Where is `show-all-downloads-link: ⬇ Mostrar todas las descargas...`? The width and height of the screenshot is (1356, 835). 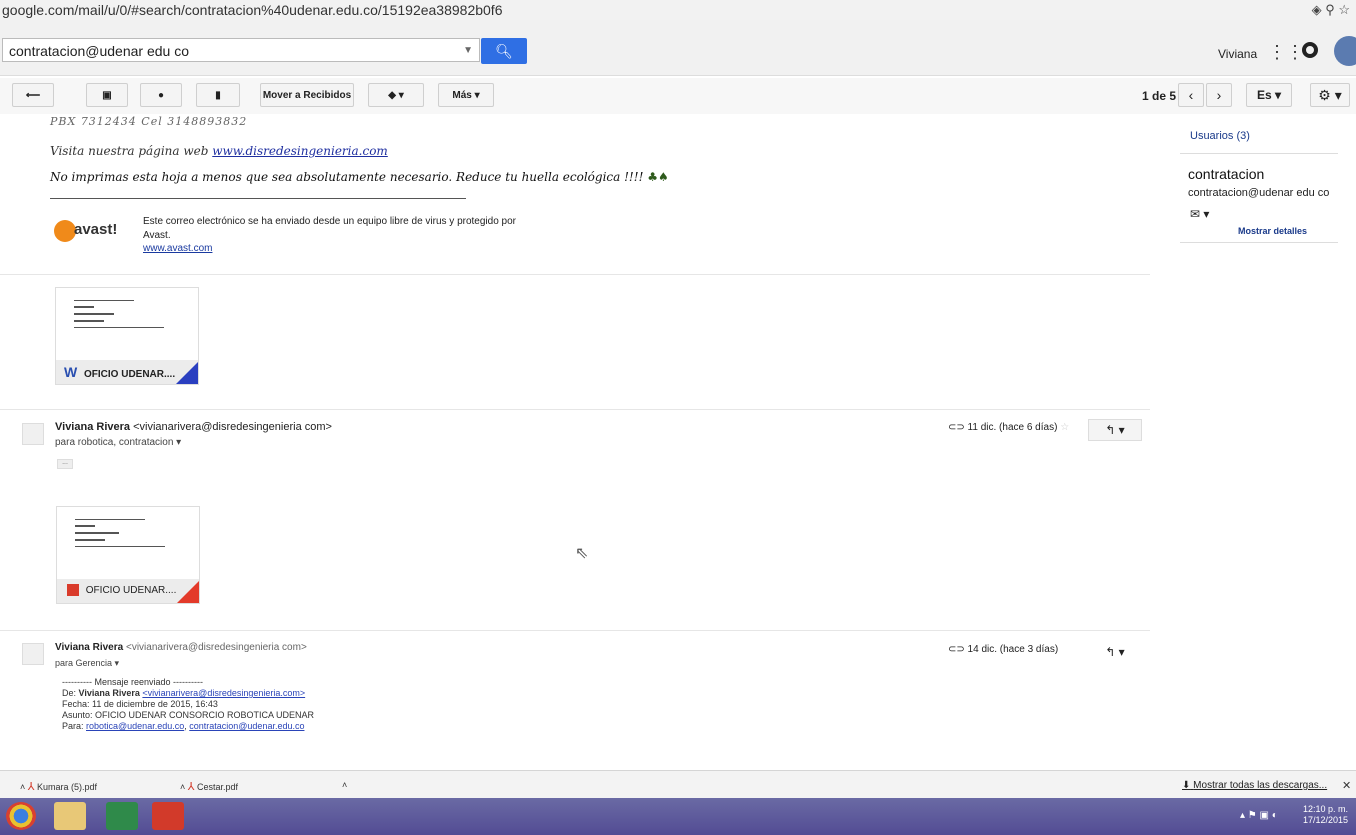
show-all-downloads-link: ⬇ Mostrar todas las descargas... is located at coordinates (1254, 785).